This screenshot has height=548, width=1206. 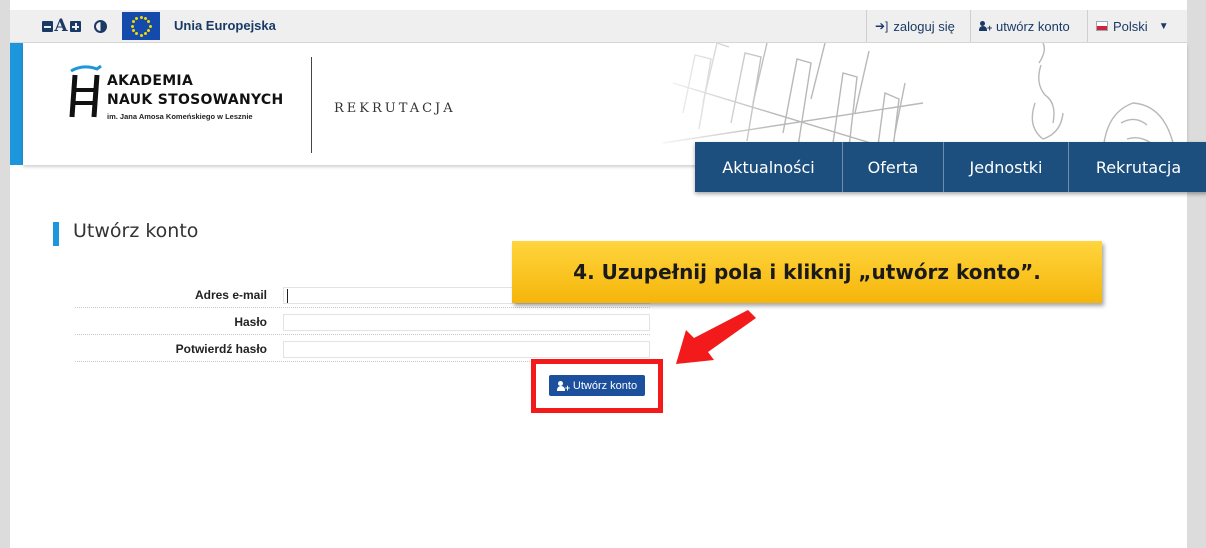 What do you see at coordinates (287, 296) in the screenshot?
I see `text-cursor` at bounding box center [287, 296].